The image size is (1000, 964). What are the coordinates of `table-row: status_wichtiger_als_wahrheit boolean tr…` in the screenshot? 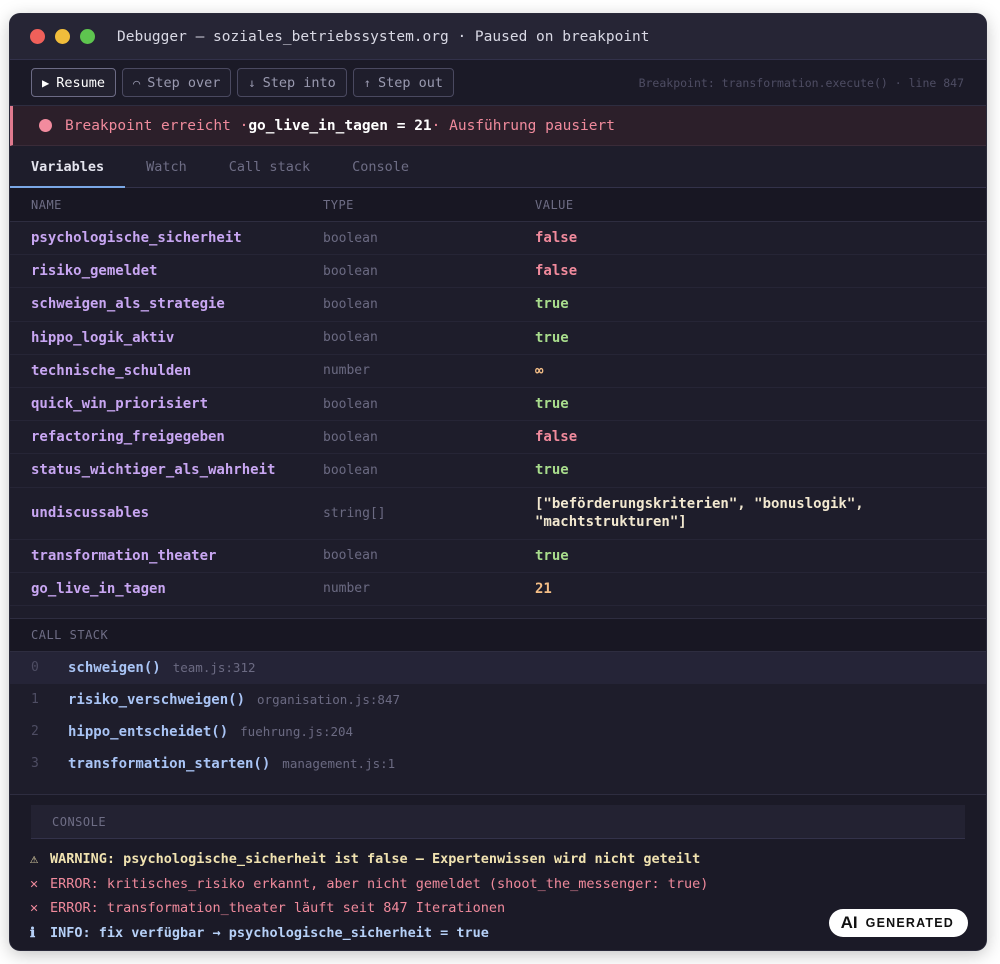 It's located at (498, 471).